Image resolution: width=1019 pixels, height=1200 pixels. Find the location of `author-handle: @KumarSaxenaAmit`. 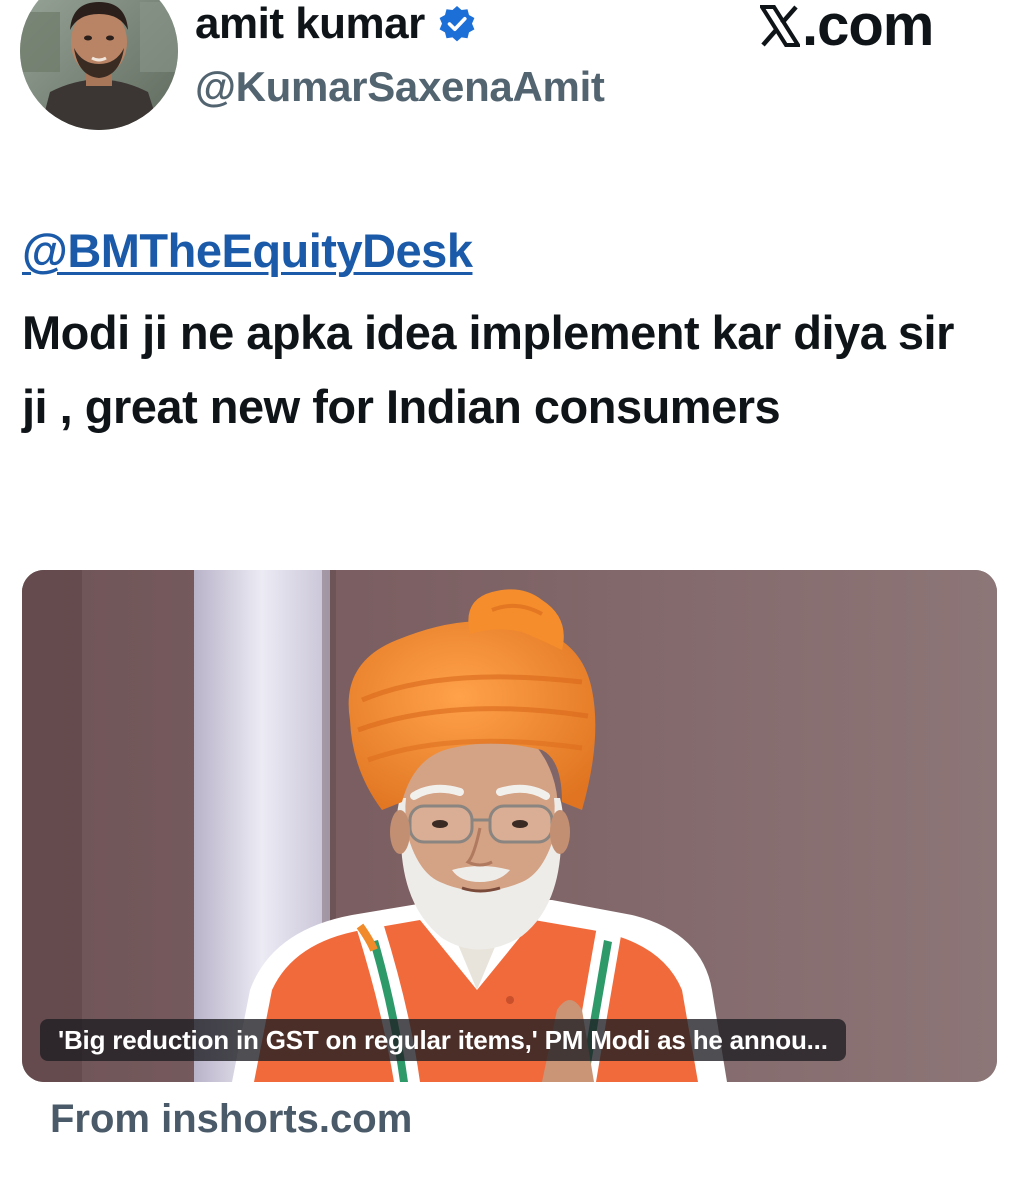

author-handle: @KumarSaxenaAmit is located at coordinates (400, 87).